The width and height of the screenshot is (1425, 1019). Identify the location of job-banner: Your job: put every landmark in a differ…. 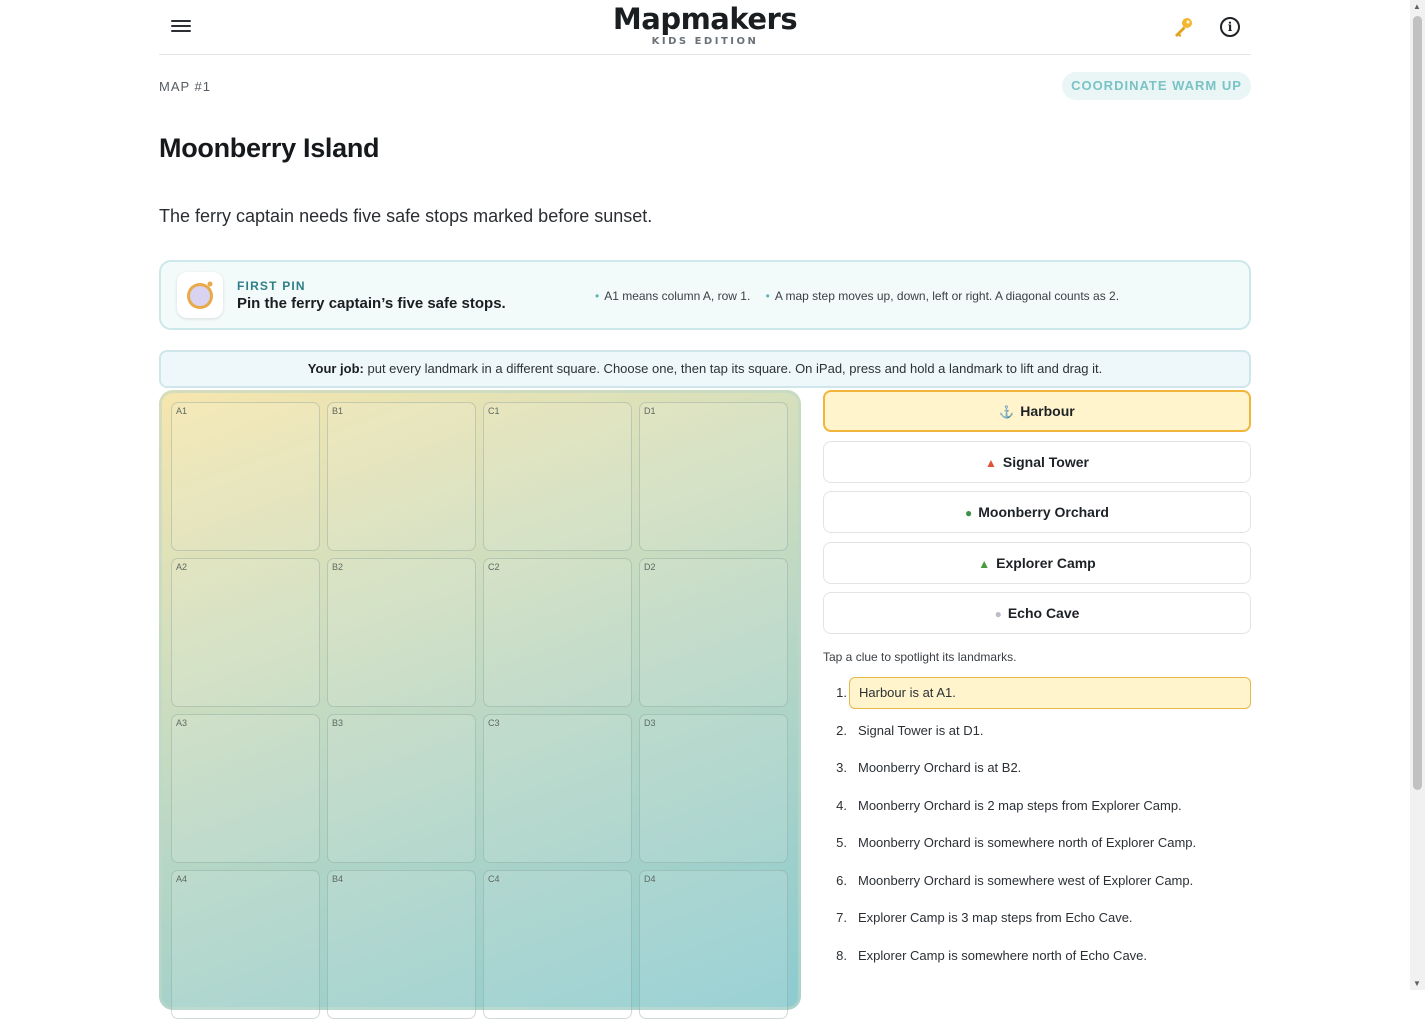
(705, 369).